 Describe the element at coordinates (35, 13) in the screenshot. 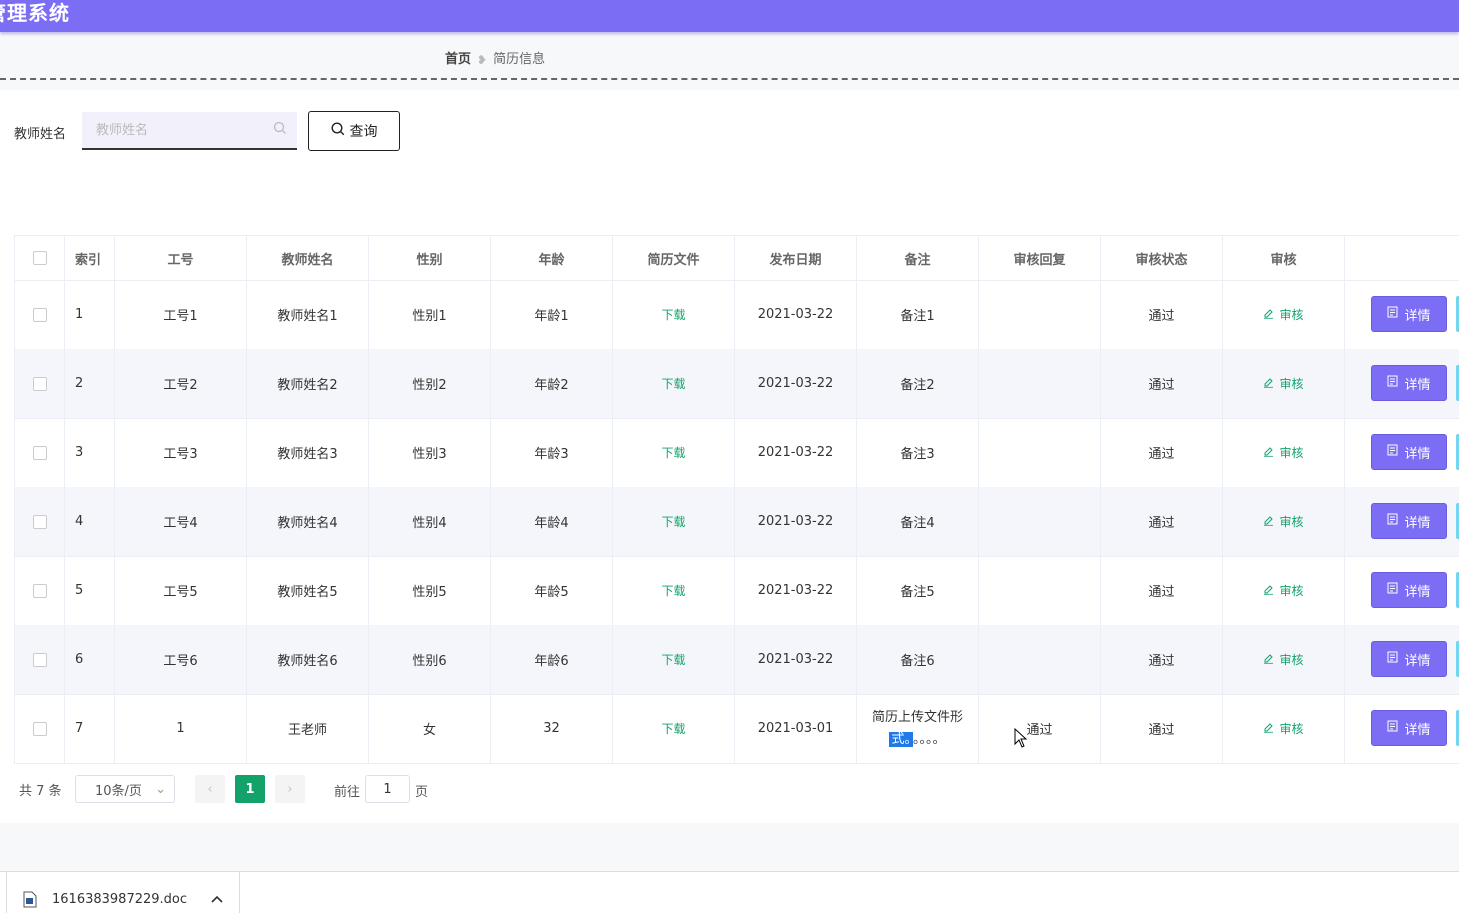

I see `app-title: 管理系统` at that location.